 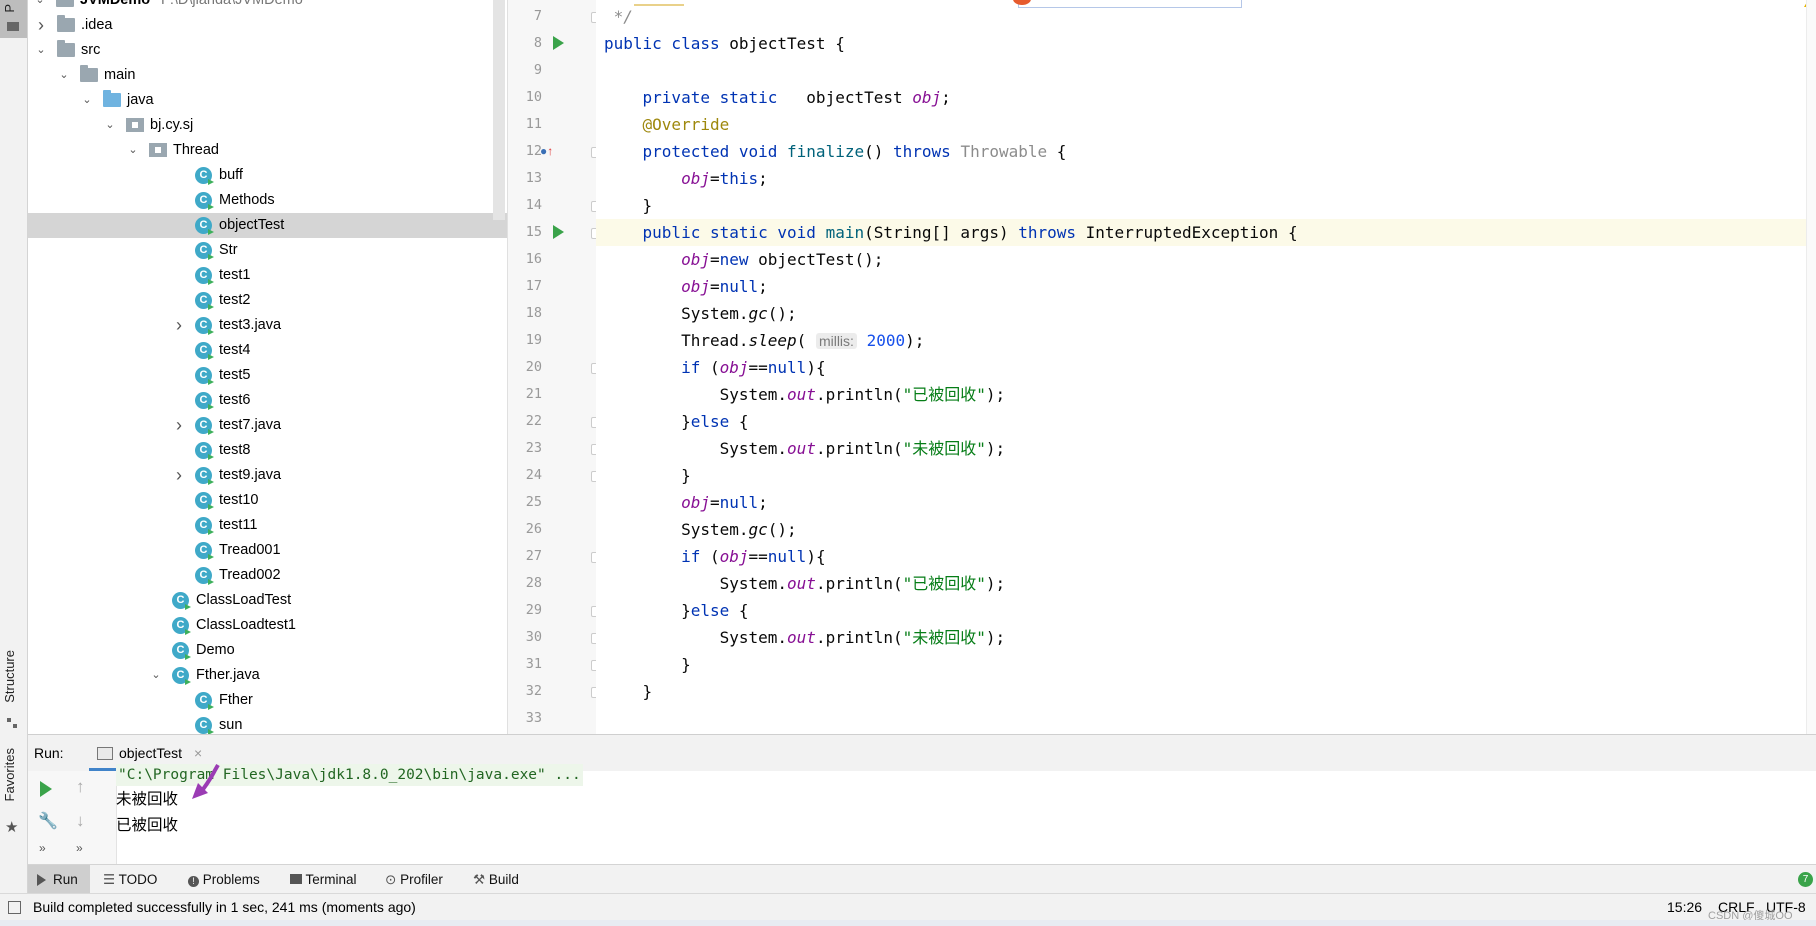 What do you see at coordinates (130, 879) in the screenshot?
I see `tool-todo: ☰ TODO` at bounding box center [130, 879].